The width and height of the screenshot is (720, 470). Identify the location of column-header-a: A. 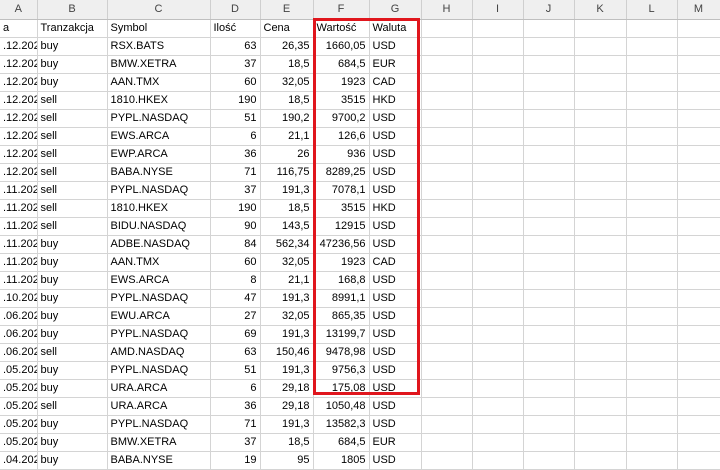
(19, 10).